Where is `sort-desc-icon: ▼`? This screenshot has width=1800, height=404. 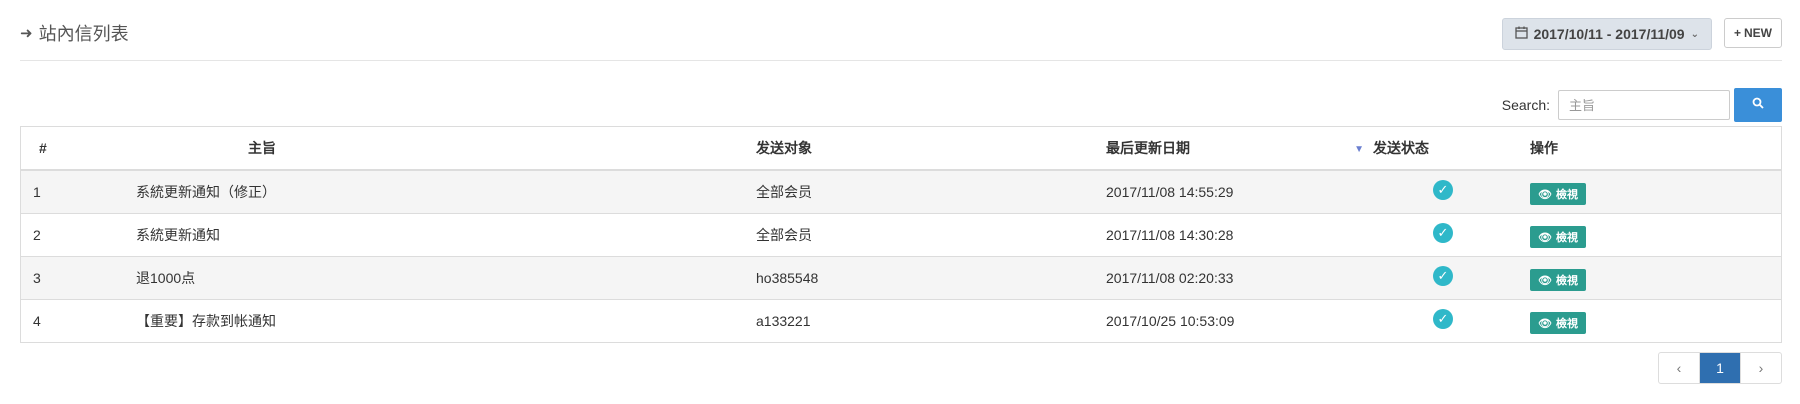
sort-desc-icon: ▼ is located at coordinates (1359, 149).